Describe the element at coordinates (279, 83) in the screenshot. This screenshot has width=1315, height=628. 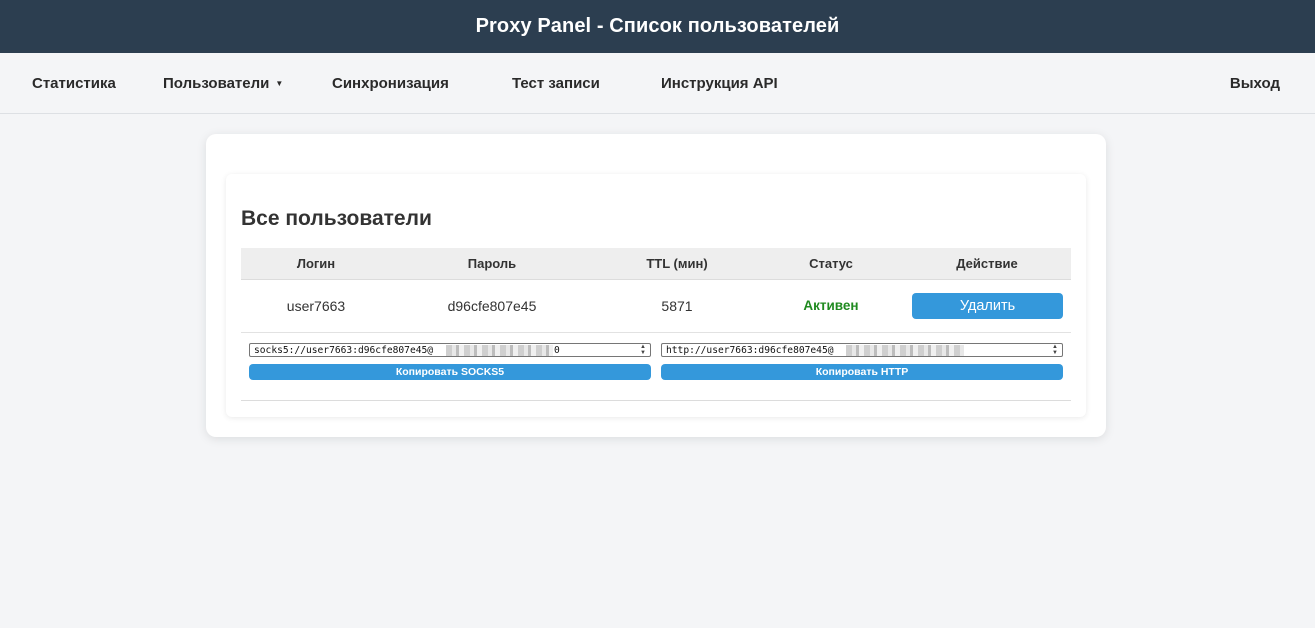
I see `caret-down-icon: ▼` at that location.